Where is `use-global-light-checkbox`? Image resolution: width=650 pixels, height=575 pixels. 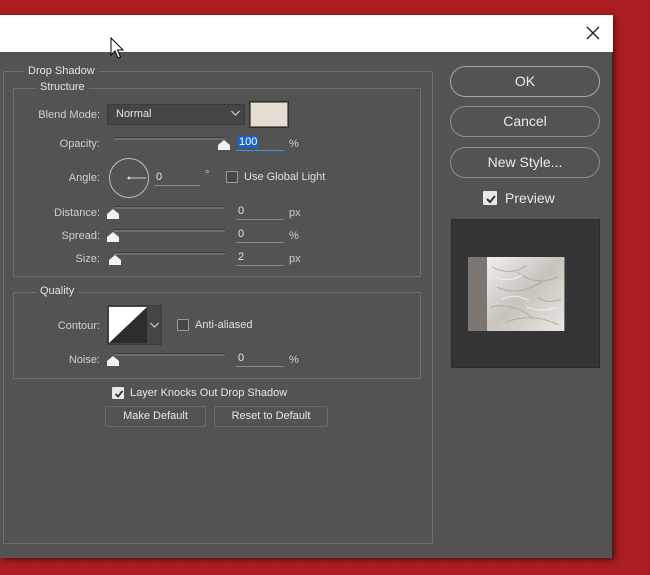
use-global-light-checkbox is located at coordinates (232, 177).